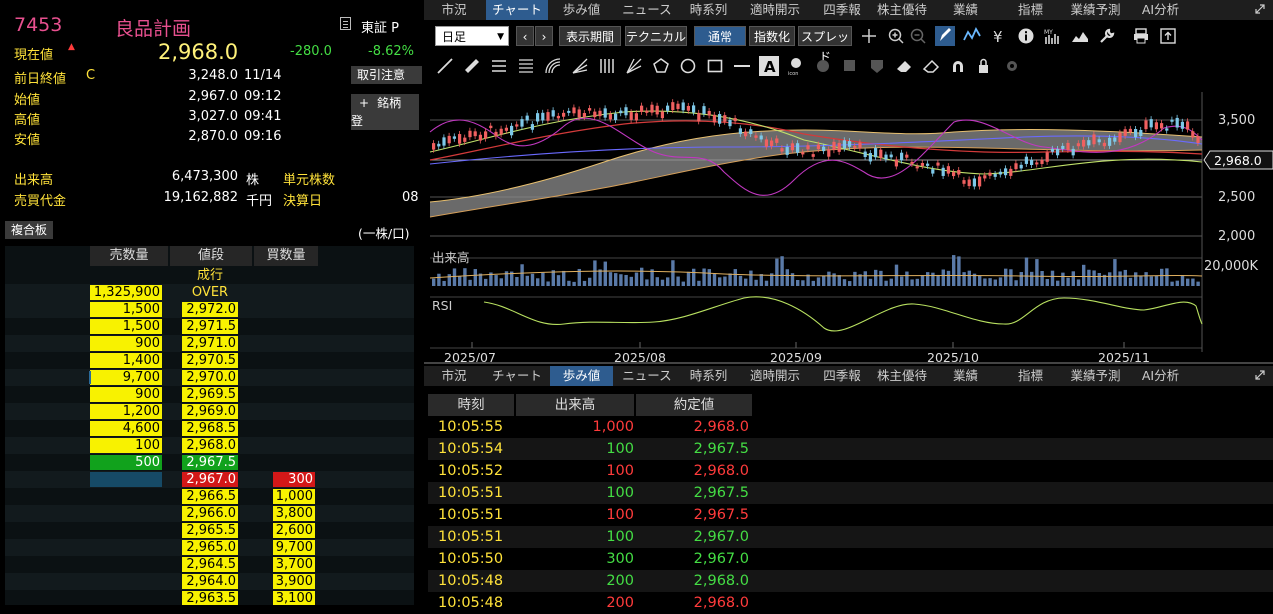  Describe the element at coordinates (209, 581) in the screenshot. I see `book-row: 2,964.0 3,900` at that location.